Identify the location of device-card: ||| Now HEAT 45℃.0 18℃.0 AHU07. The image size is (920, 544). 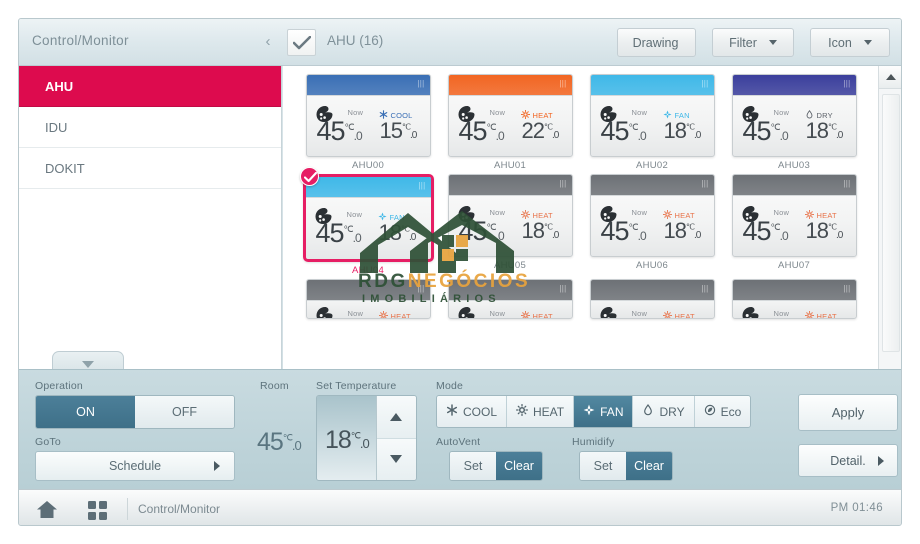
(794, 225).